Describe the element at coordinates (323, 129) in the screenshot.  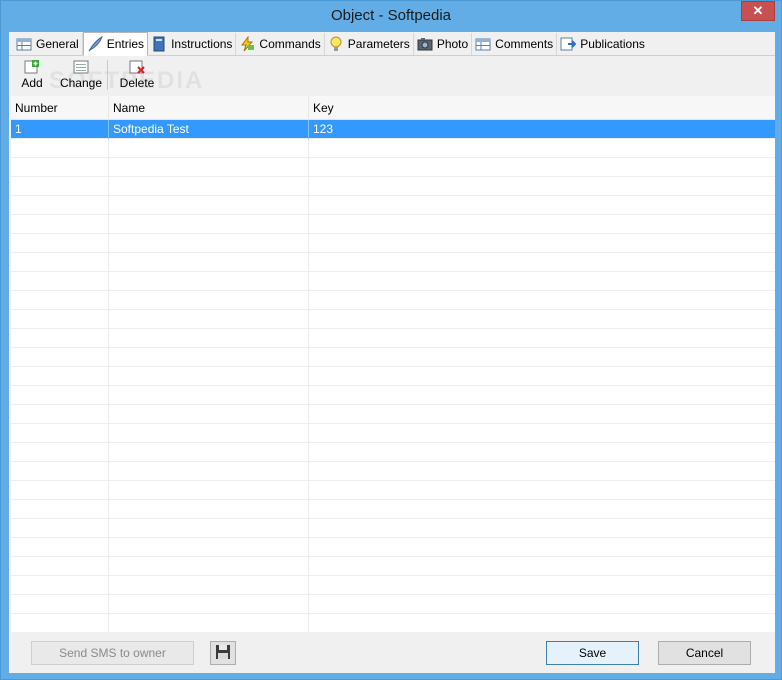
I see `table-cell: 123` at that location.